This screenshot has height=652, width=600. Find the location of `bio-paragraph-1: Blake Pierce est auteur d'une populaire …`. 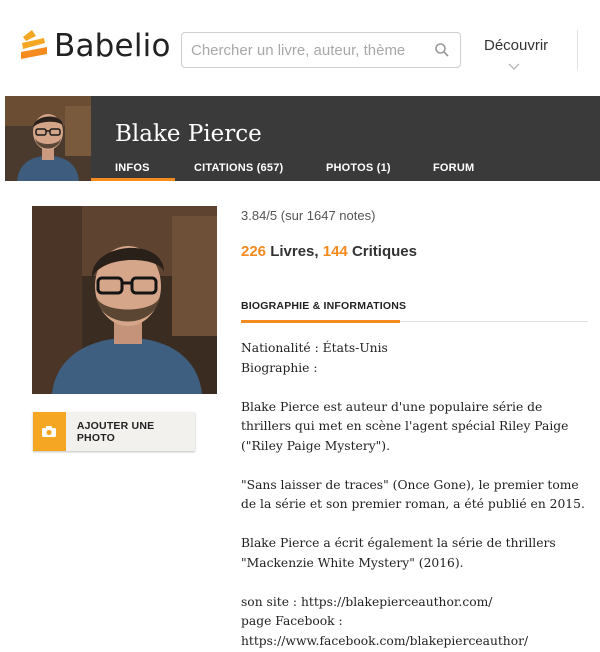

bio-paragraph-1: Blake Pierce est auteur d'une populaire … is located at coordinates (405, 426).